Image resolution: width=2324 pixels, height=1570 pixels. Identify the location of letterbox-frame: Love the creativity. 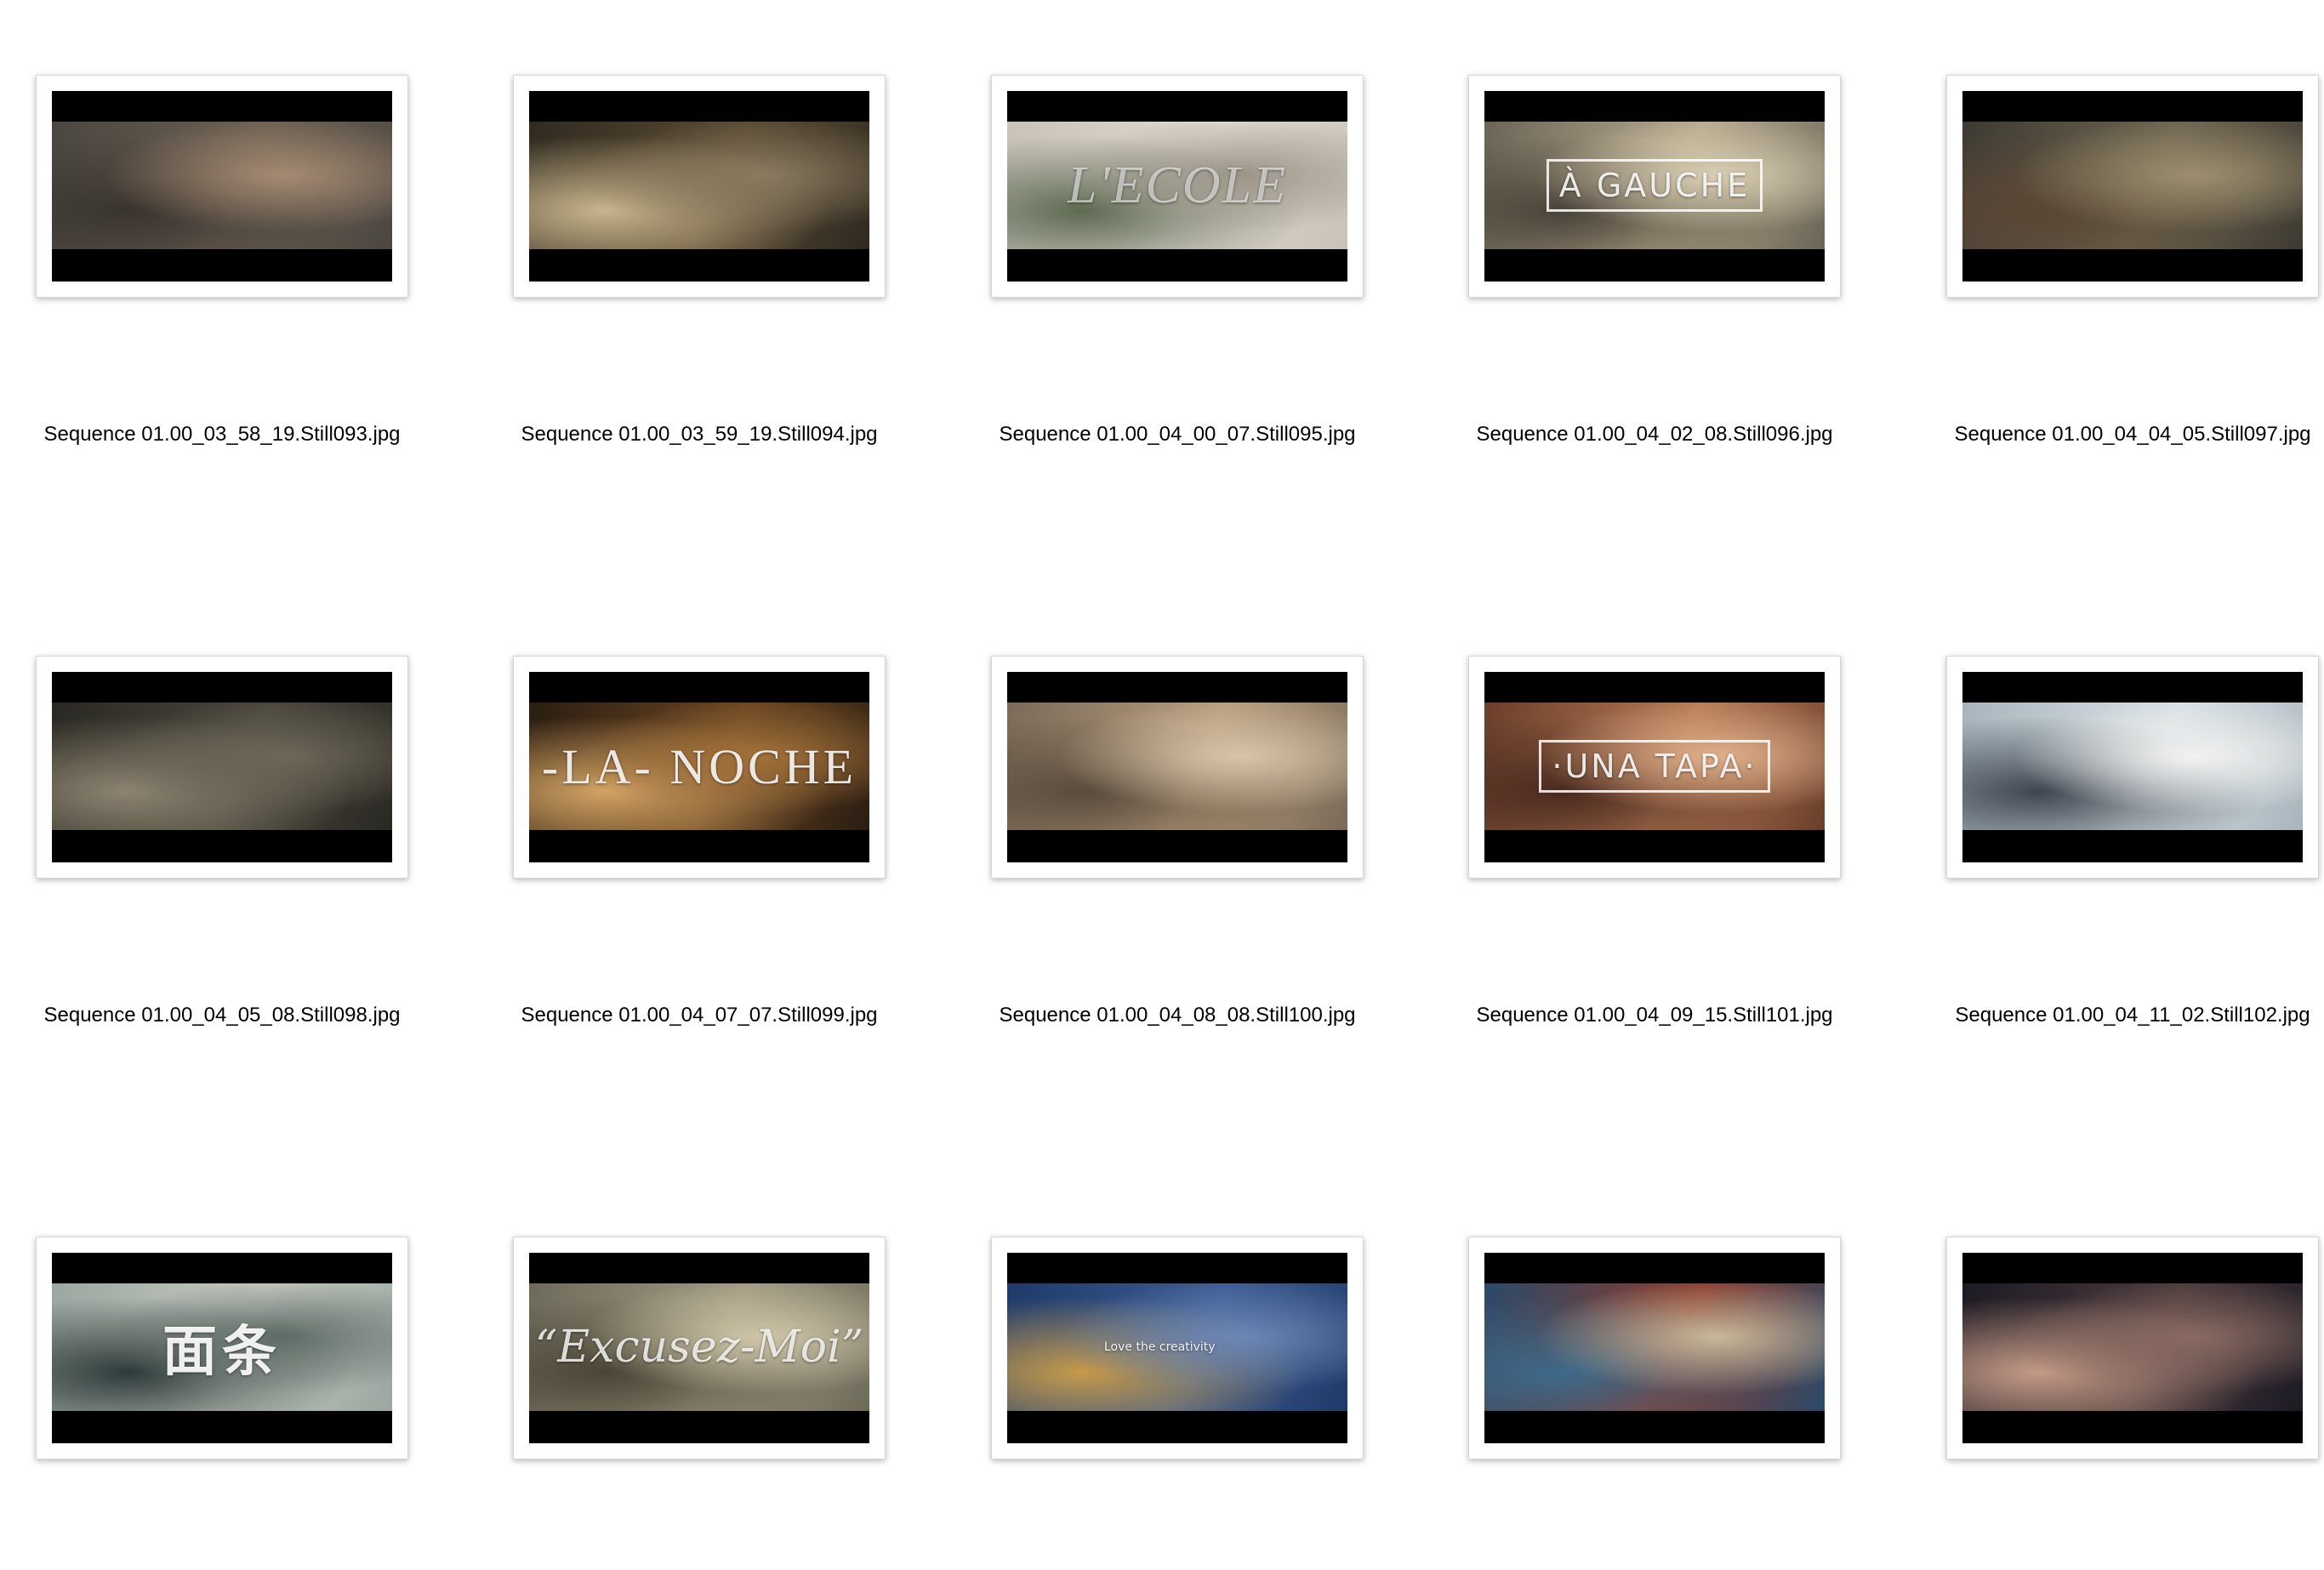
(1177, 1348).